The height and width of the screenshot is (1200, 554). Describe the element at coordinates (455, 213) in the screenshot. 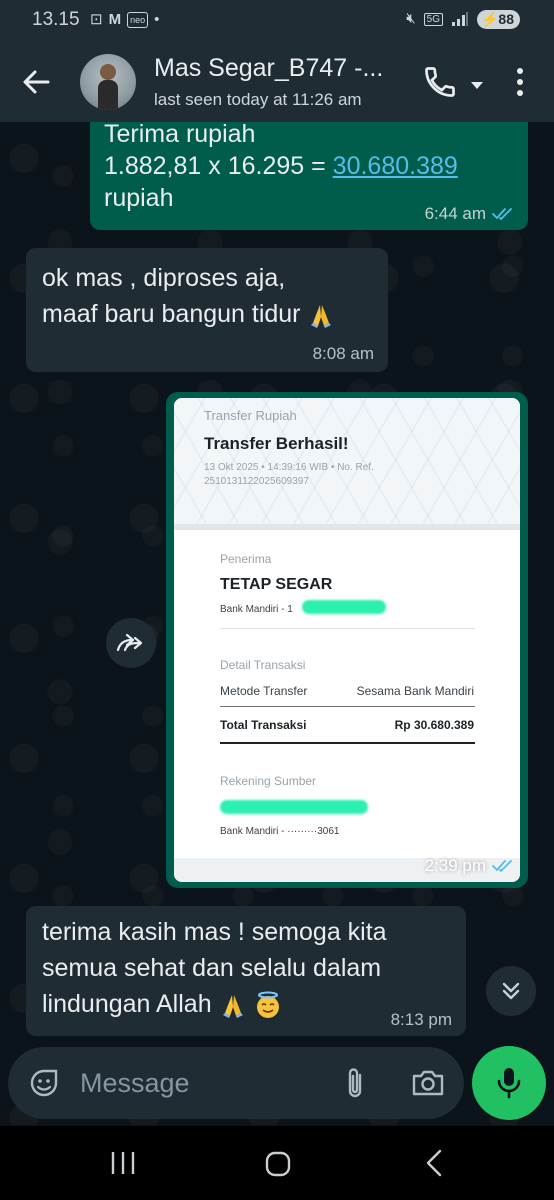

I see `message-time: 6:44 am` at that location.